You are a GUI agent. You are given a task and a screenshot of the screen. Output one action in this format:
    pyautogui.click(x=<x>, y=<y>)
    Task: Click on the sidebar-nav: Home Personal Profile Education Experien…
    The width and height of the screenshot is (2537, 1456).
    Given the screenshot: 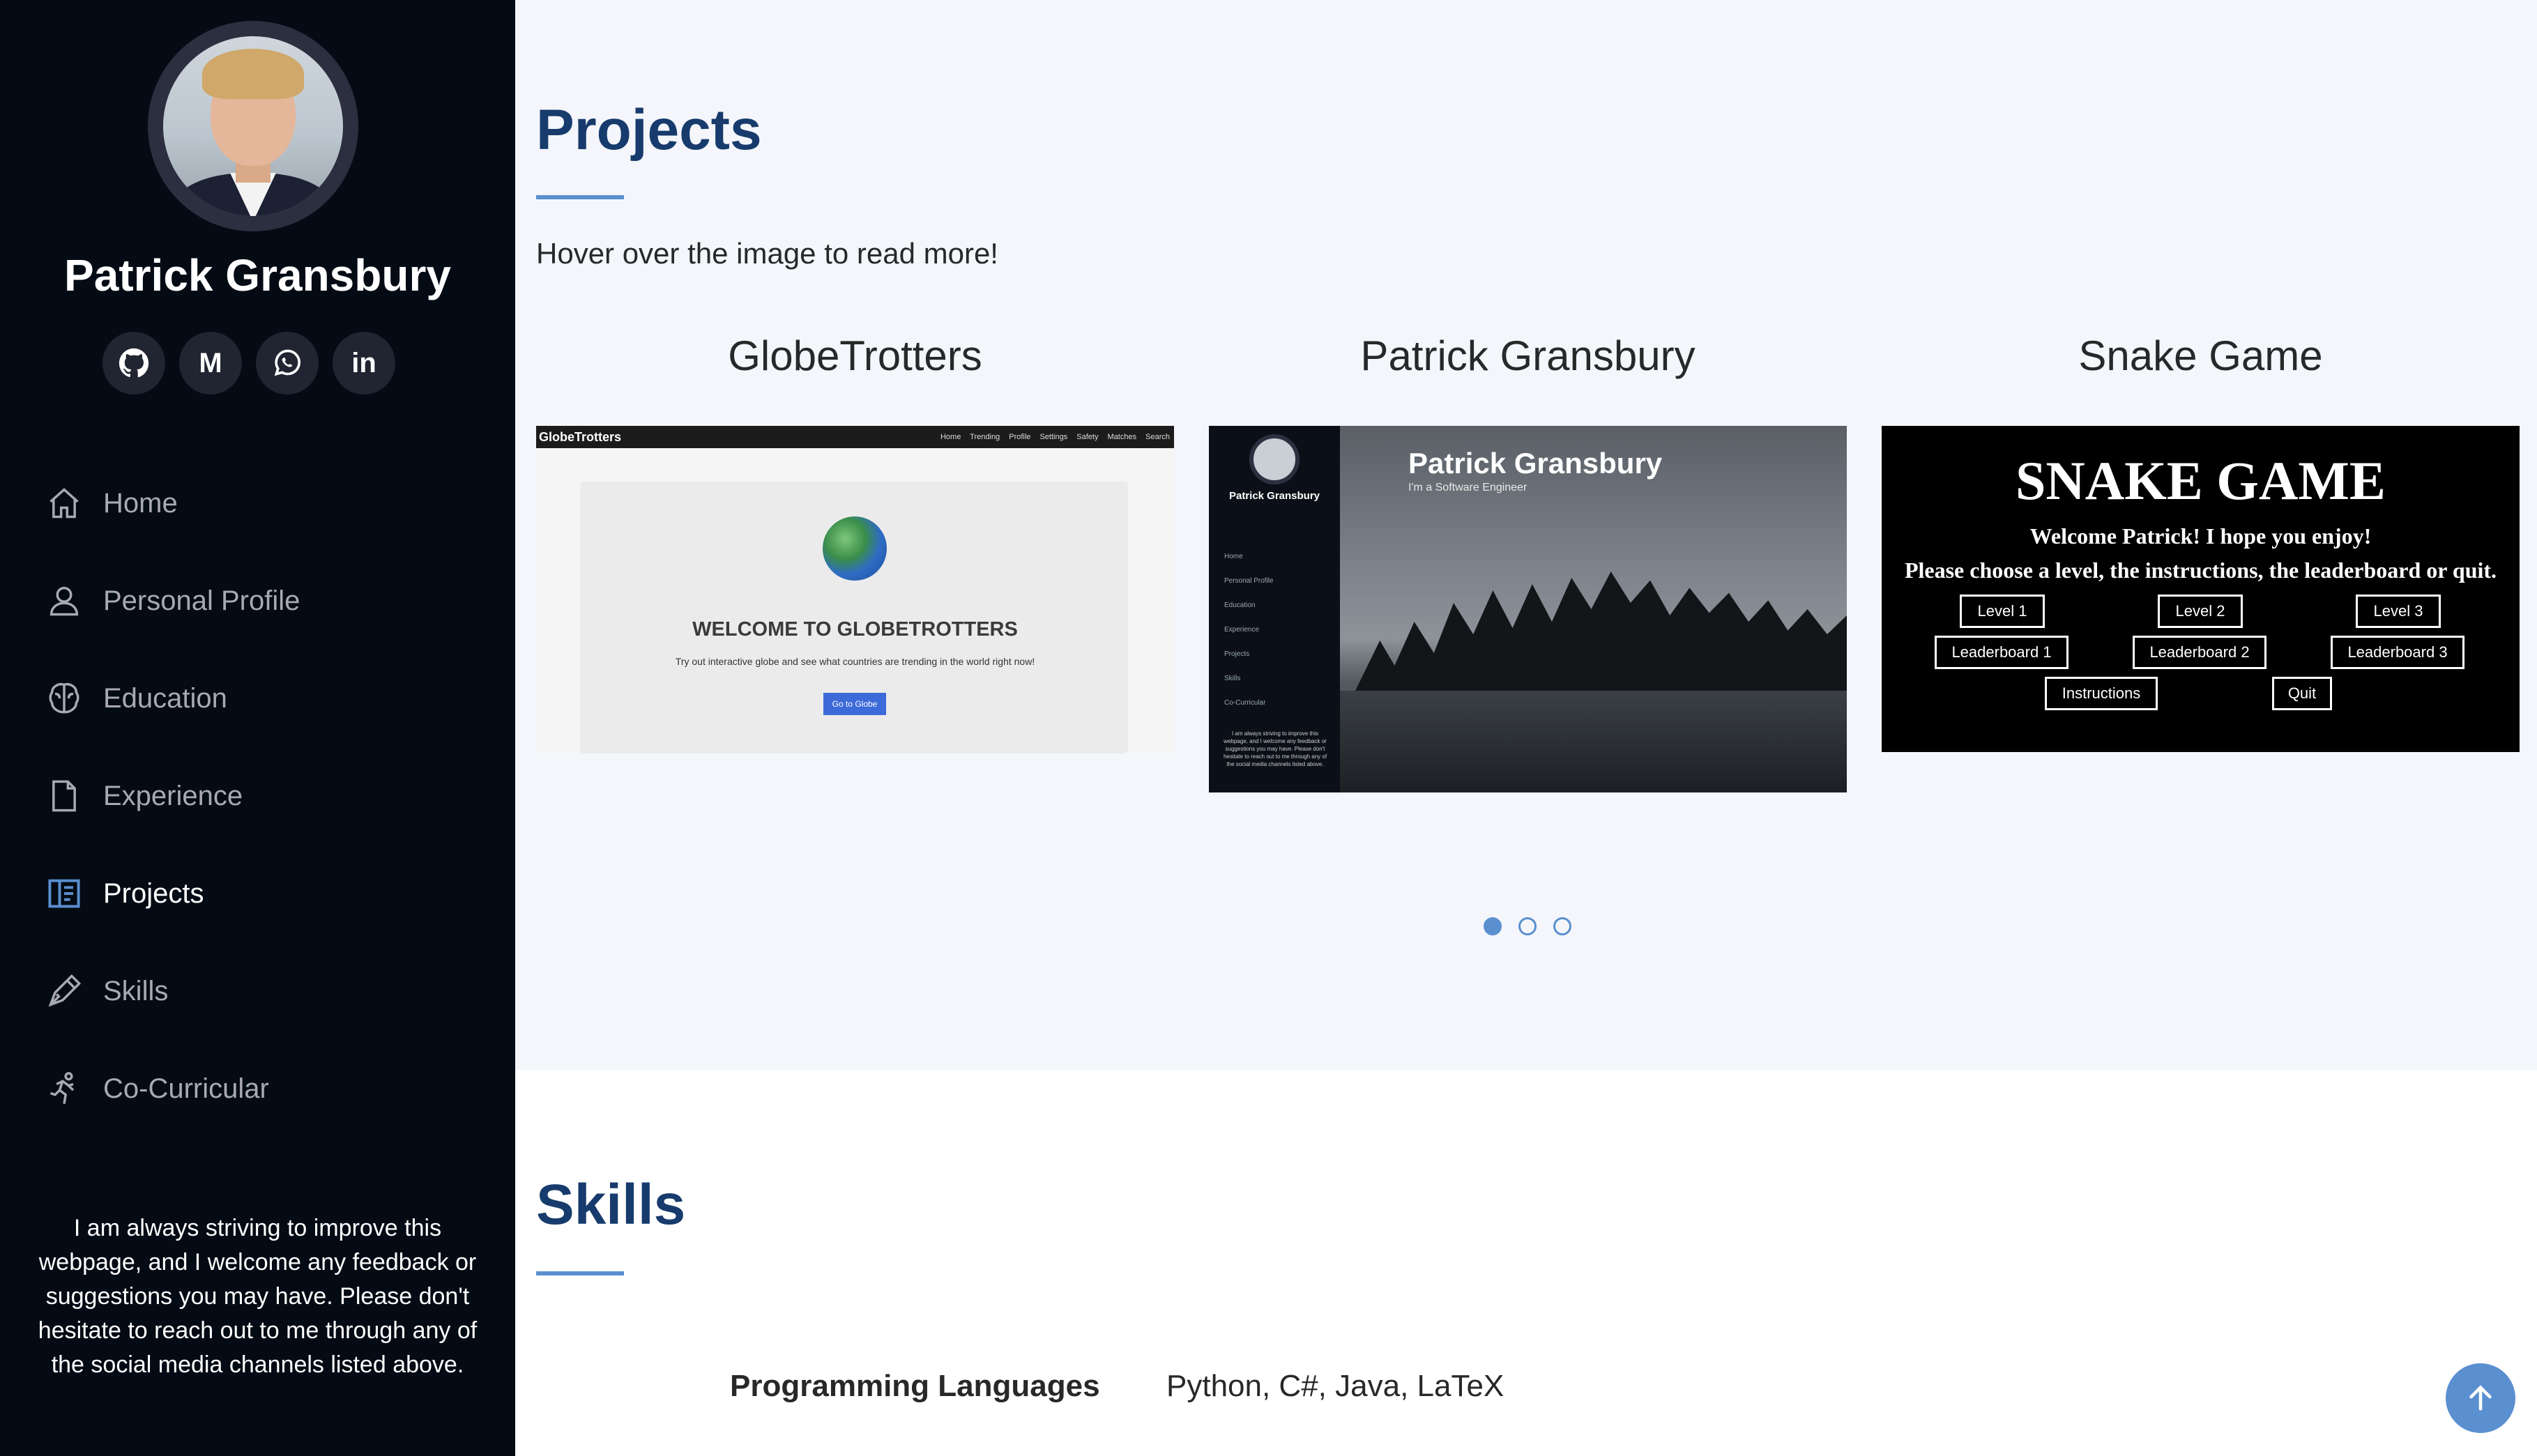 What is the action you would take?
    pyautogui.click(x=173, y=795)
    